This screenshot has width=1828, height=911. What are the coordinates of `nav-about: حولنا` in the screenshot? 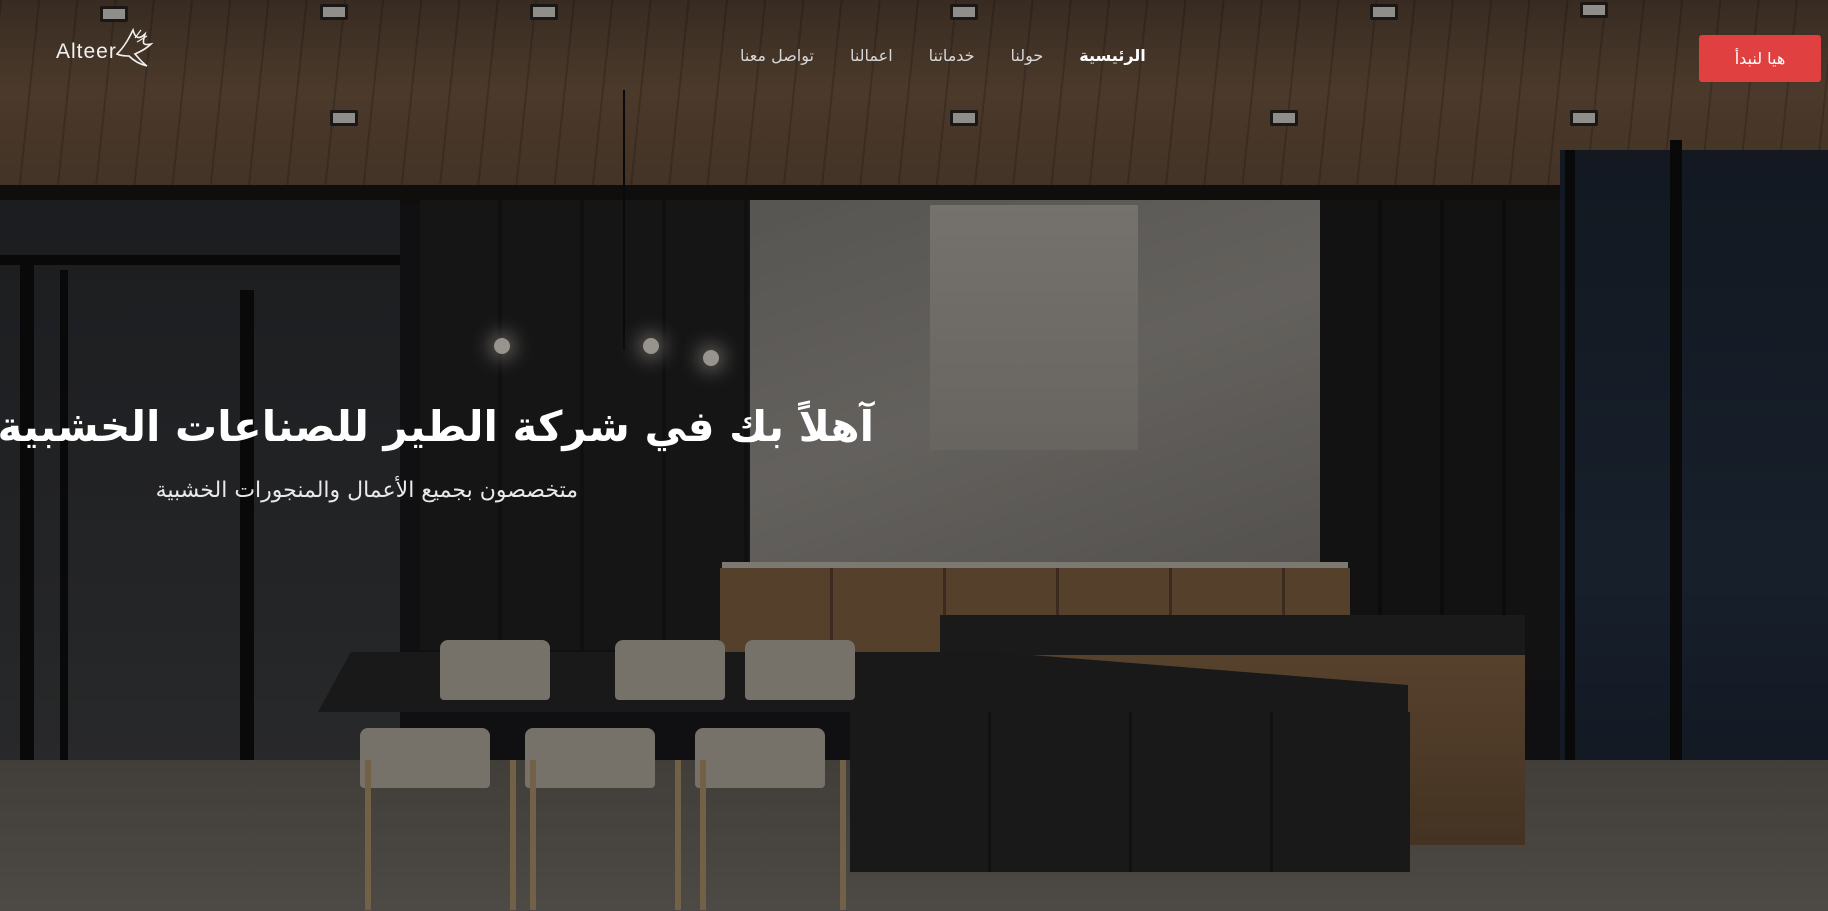 It's located at (1027, 55).